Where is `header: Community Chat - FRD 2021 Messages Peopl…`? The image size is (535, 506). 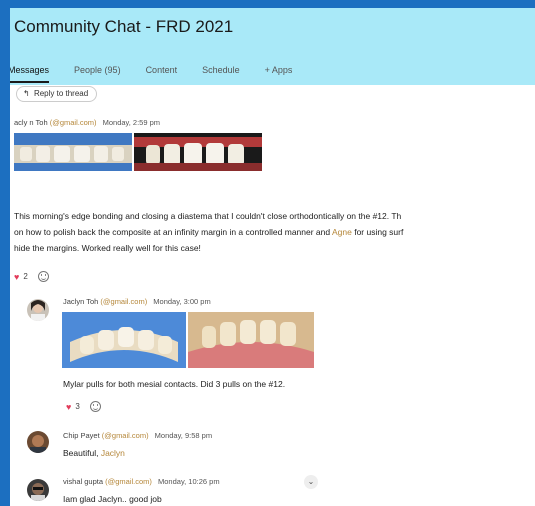 header: Community Chat - FRD 2021 Messages Peopl… is located at coordinates (272, 46).